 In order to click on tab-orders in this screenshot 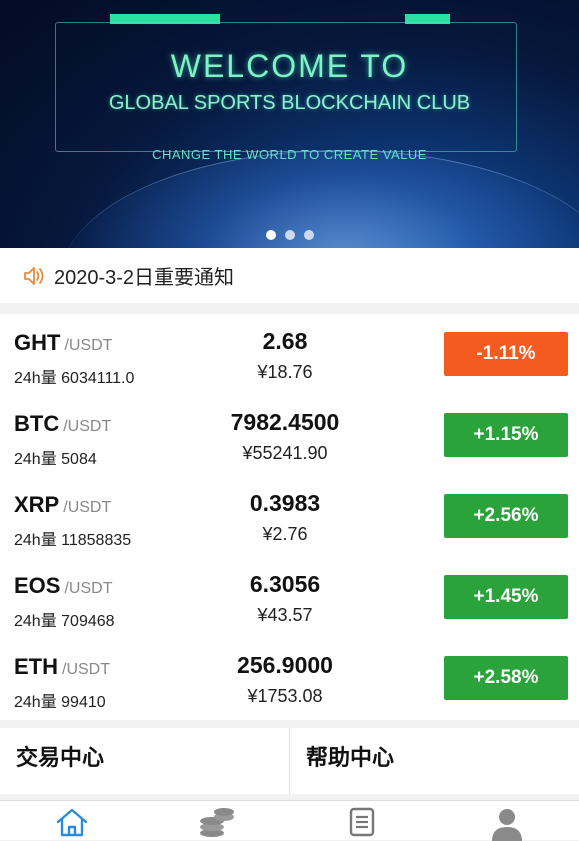, I will do `click(362, 820)`.